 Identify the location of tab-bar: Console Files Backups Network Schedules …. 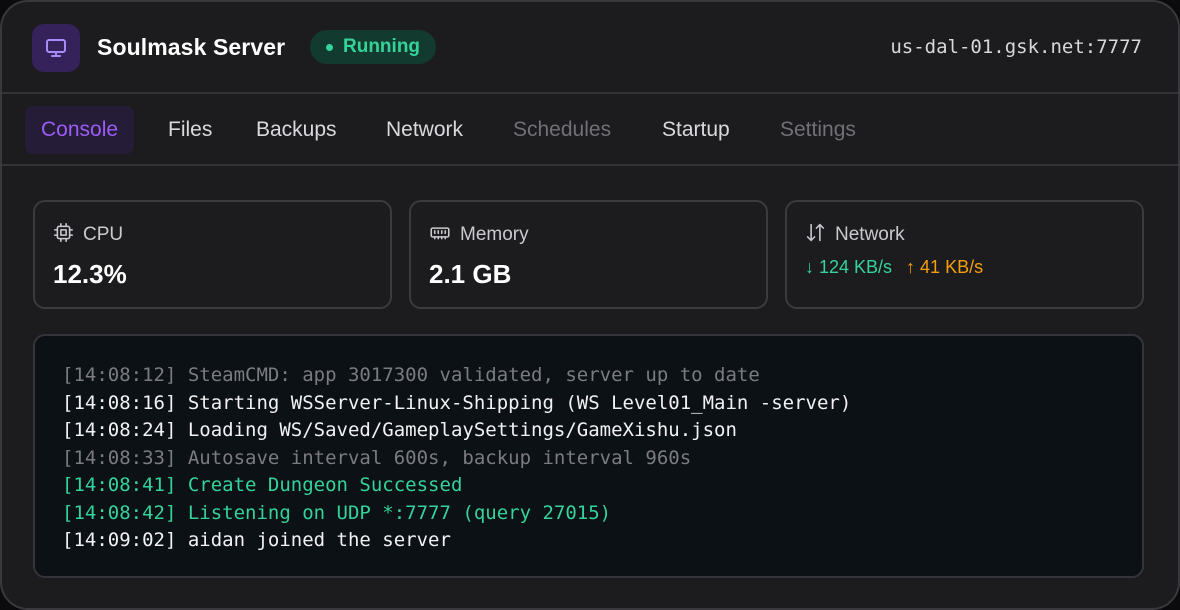
(590, 130).